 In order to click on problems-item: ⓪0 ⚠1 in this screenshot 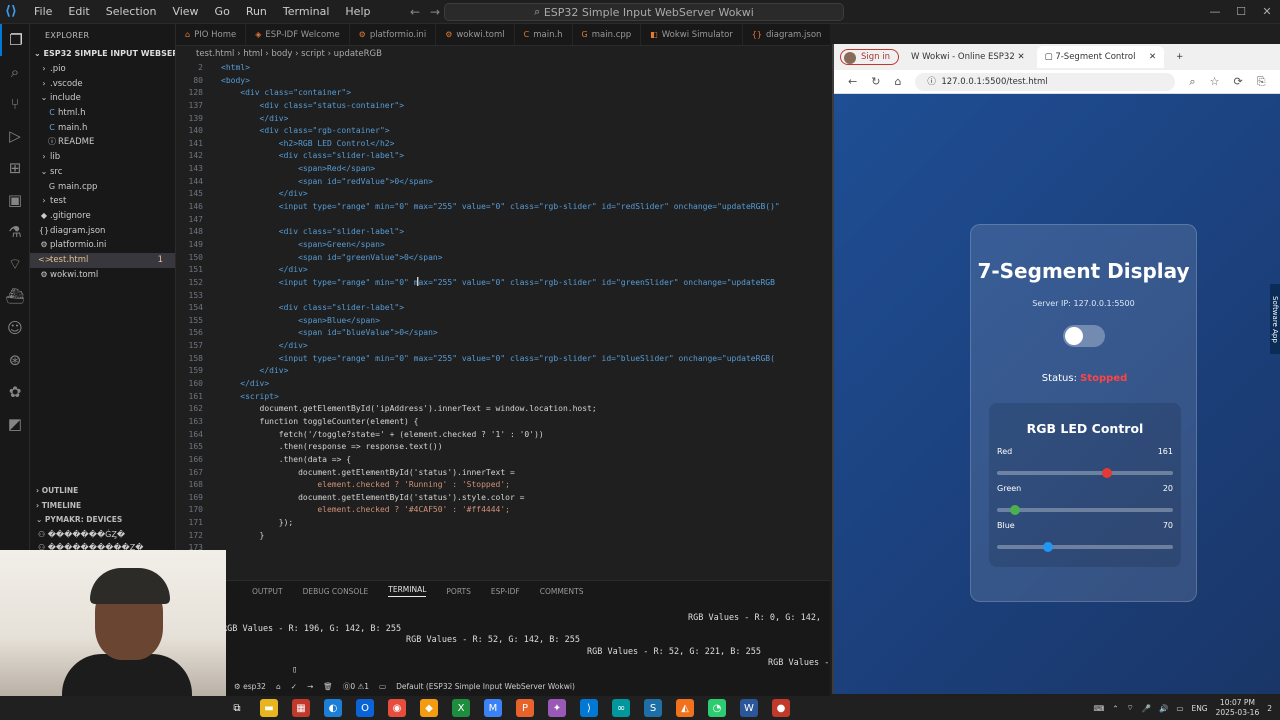, I will do `click(356, 686)`.